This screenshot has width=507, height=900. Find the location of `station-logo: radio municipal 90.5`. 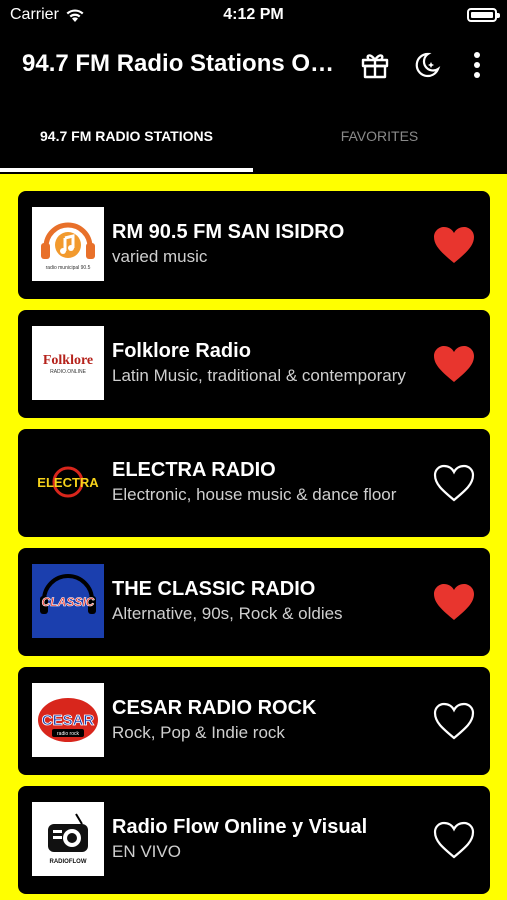

station-logo: radio municipal 90.5 is located at coordinates (68, 244).